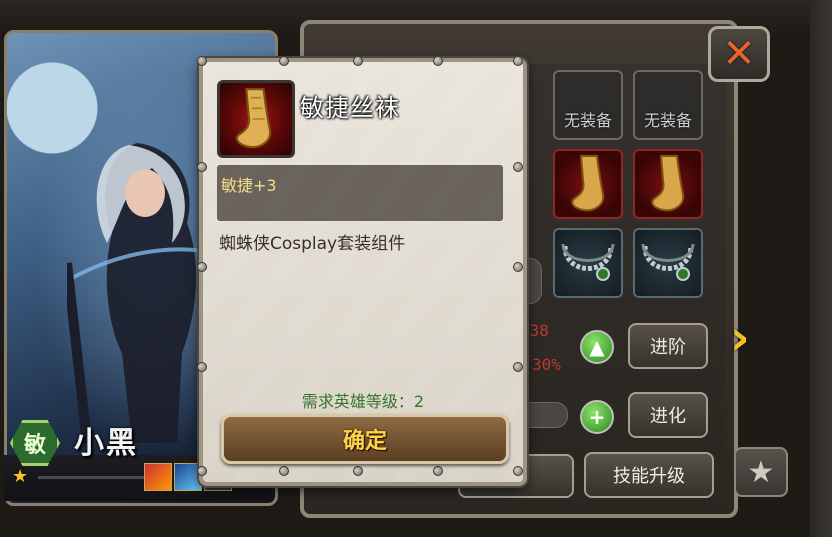 The height and width of the screenshot is (537, 832). Describe the element at coordinates (106, 443) in the screenshot. I see `hero-name: 小黑` at that location.